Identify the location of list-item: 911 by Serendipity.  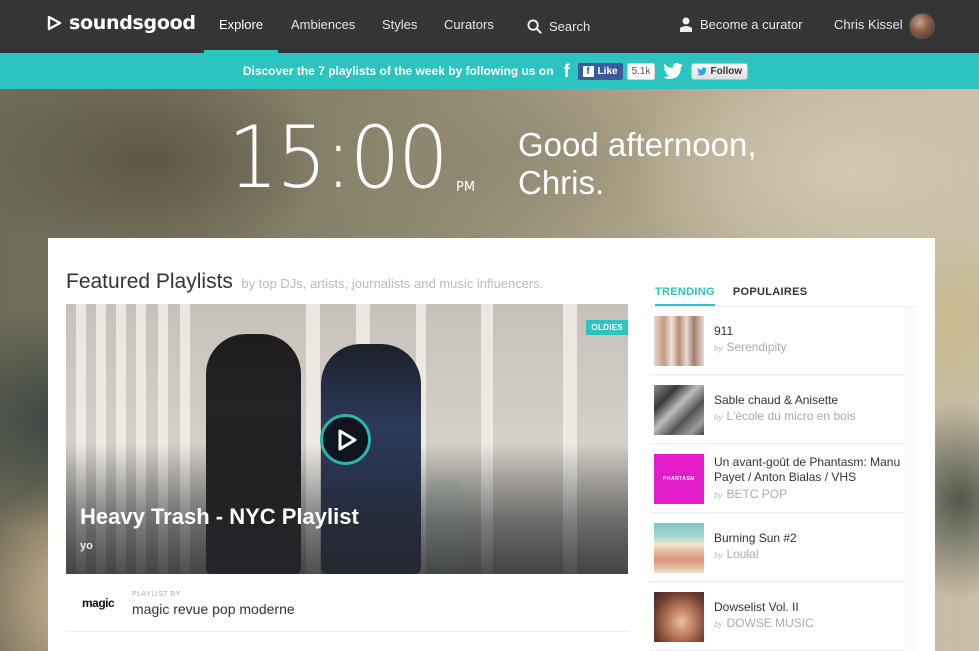
(777, 341).